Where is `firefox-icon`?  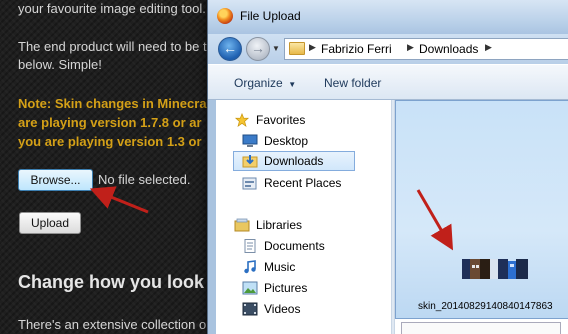
firefox-icon is located at coordinates (225, 16).